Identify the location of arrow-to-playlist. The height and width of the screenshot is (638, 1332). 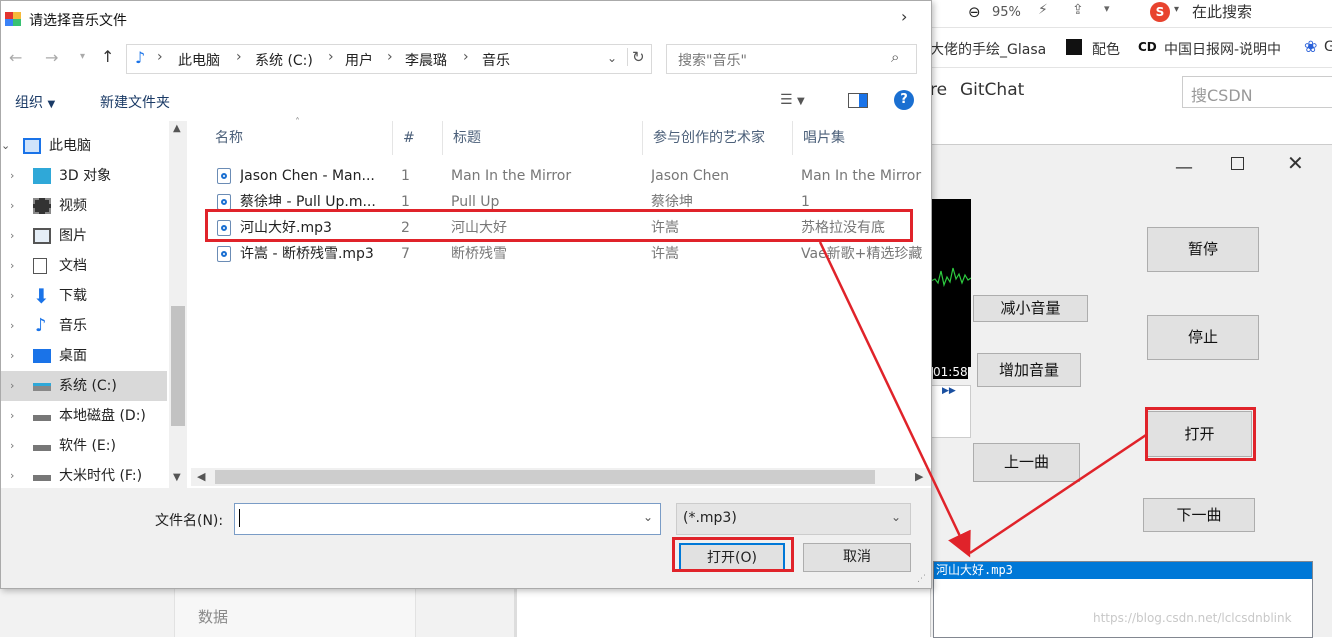
(894, 399).